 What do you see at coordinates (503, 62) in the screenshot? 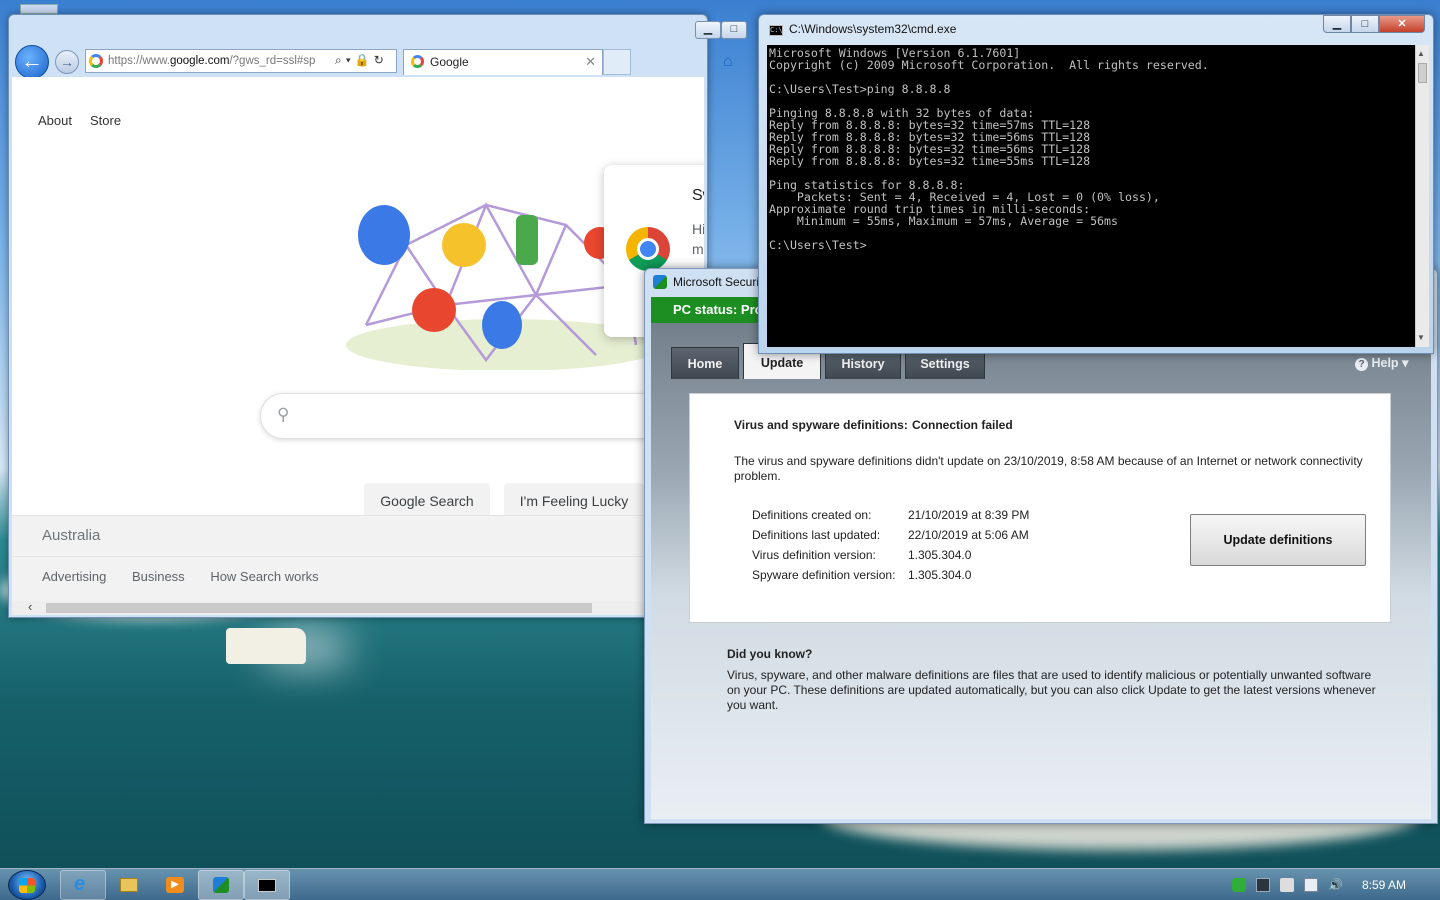
I see `tab-google: Google ✕` at bounding box center [503, 62].